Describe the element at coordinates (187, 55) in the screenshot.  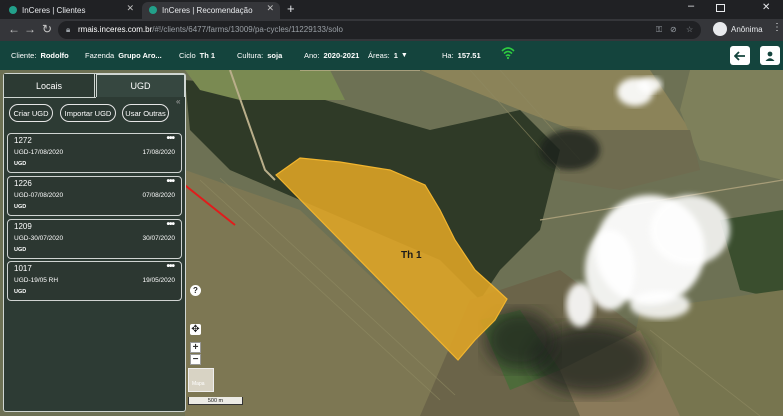
I see `ciclo-label: Ciclo` at that location.